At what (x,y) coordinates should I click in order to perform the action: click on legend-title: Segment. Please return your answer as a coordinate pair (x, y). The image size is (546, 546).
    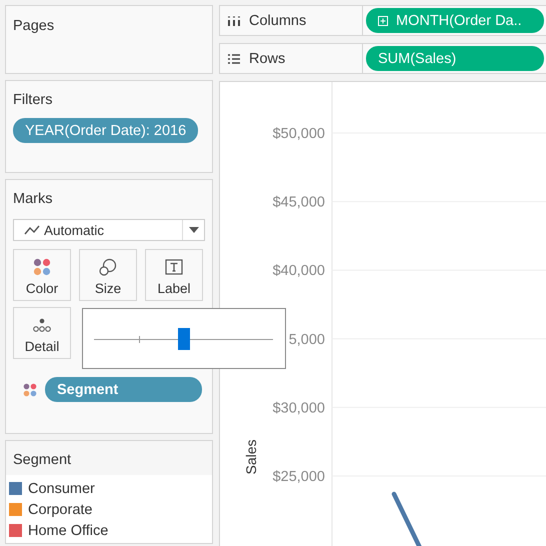
    Looking at the image, I should click on (42, 460).